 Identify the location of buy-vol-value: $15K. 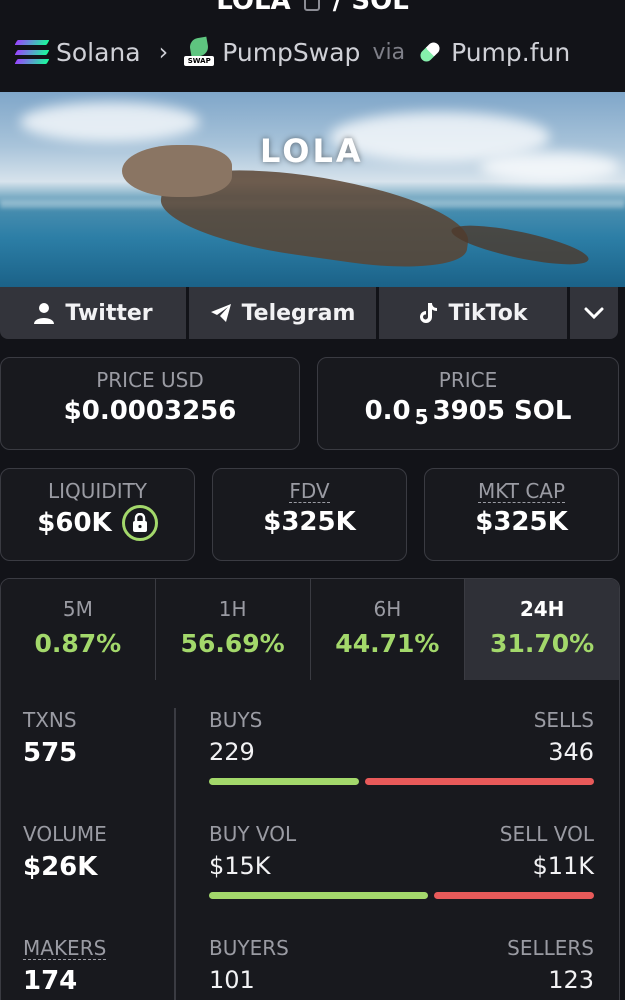
(240, 866).